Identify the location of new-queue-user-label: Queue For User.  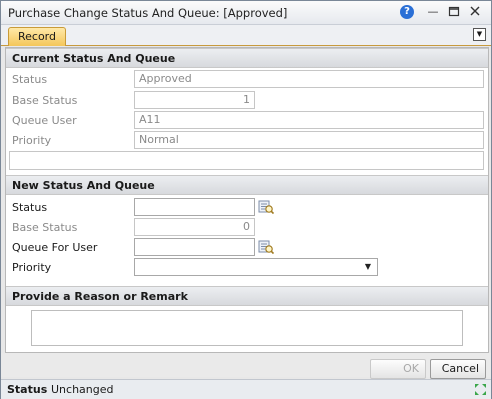
(55, 247).